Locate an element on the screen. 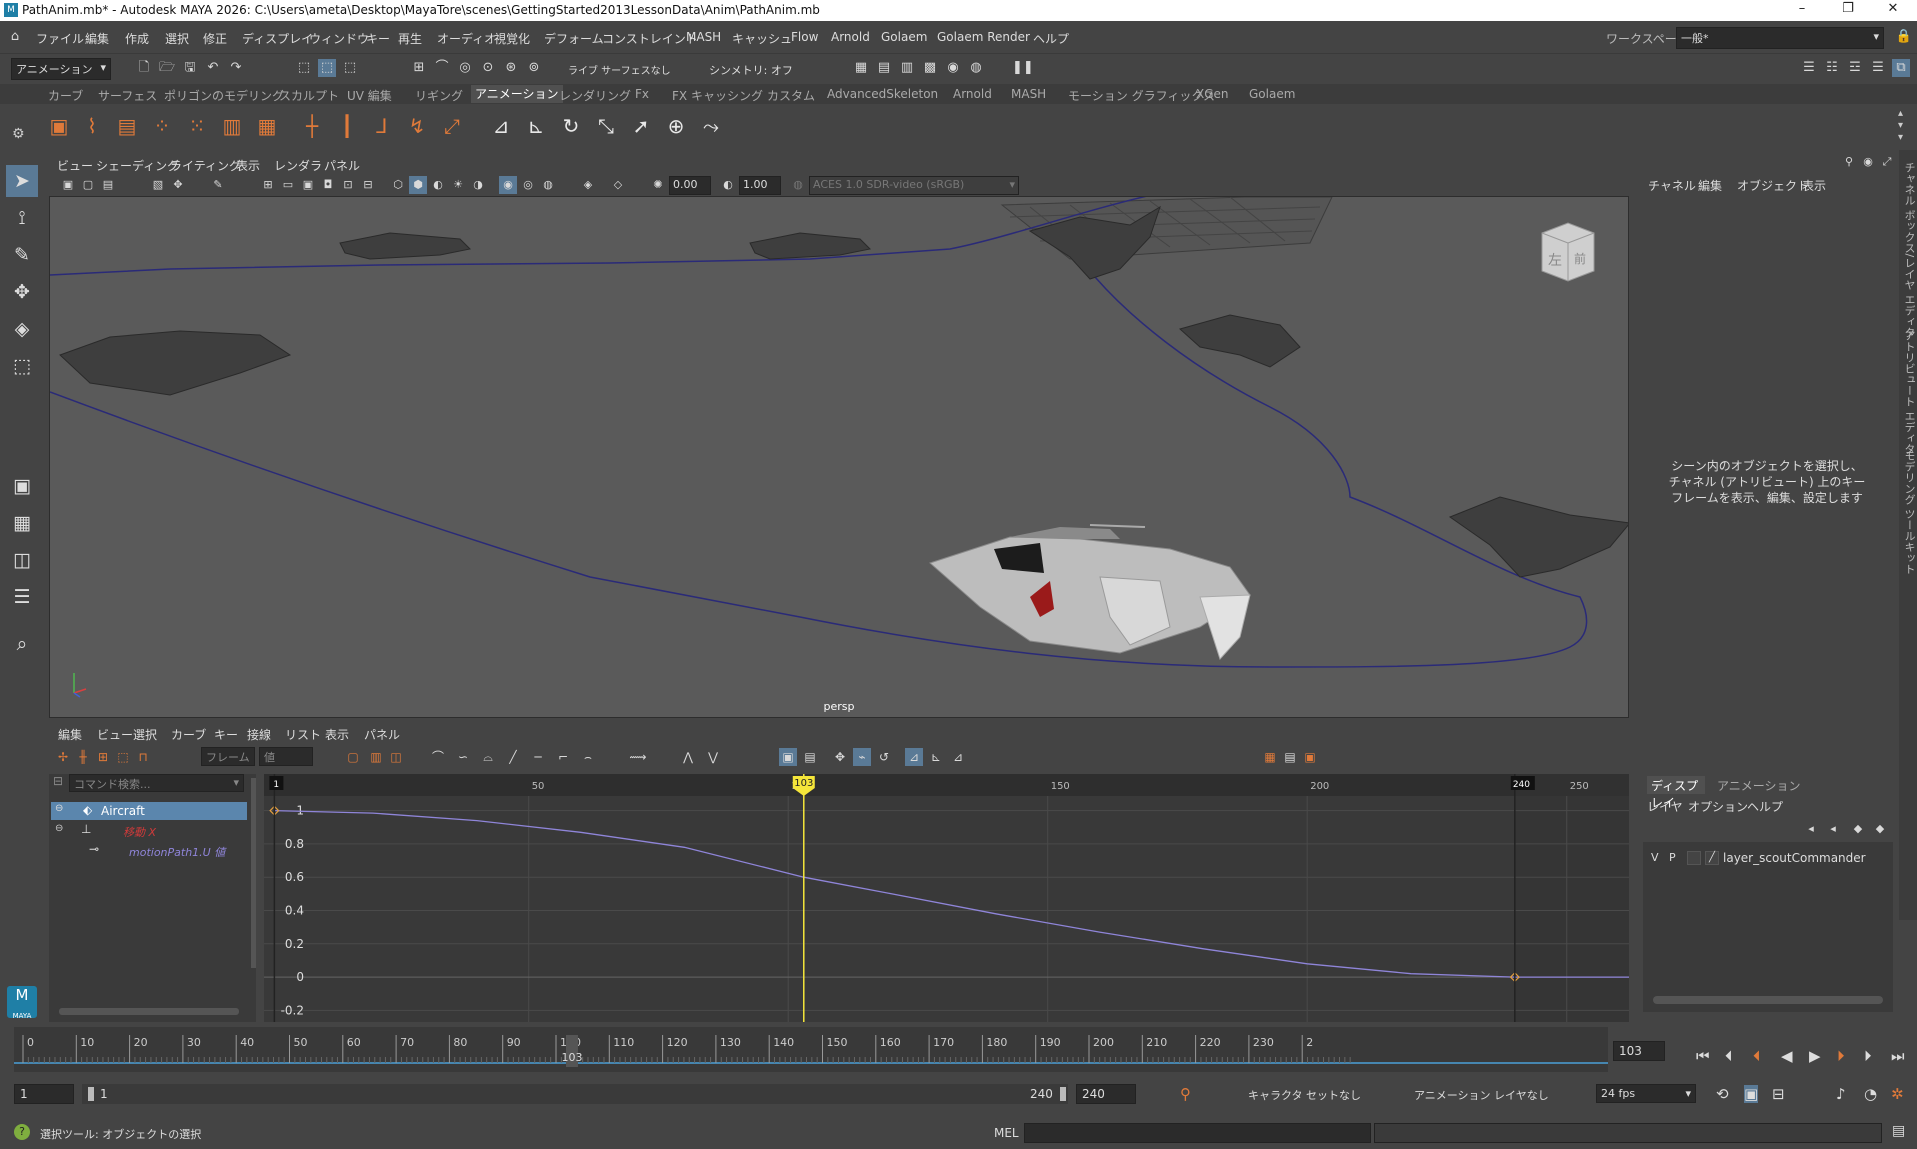 Image resolution: width=1917 pixels, height=1149 pixels. single-view-icon: ▣ is located at coordinates (22, 486).